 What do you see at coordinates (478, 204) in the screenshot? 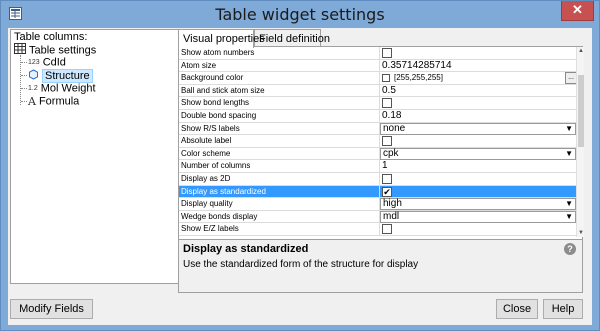
I see `property-dropdown: high ▼` at bounding box center [478, 204].